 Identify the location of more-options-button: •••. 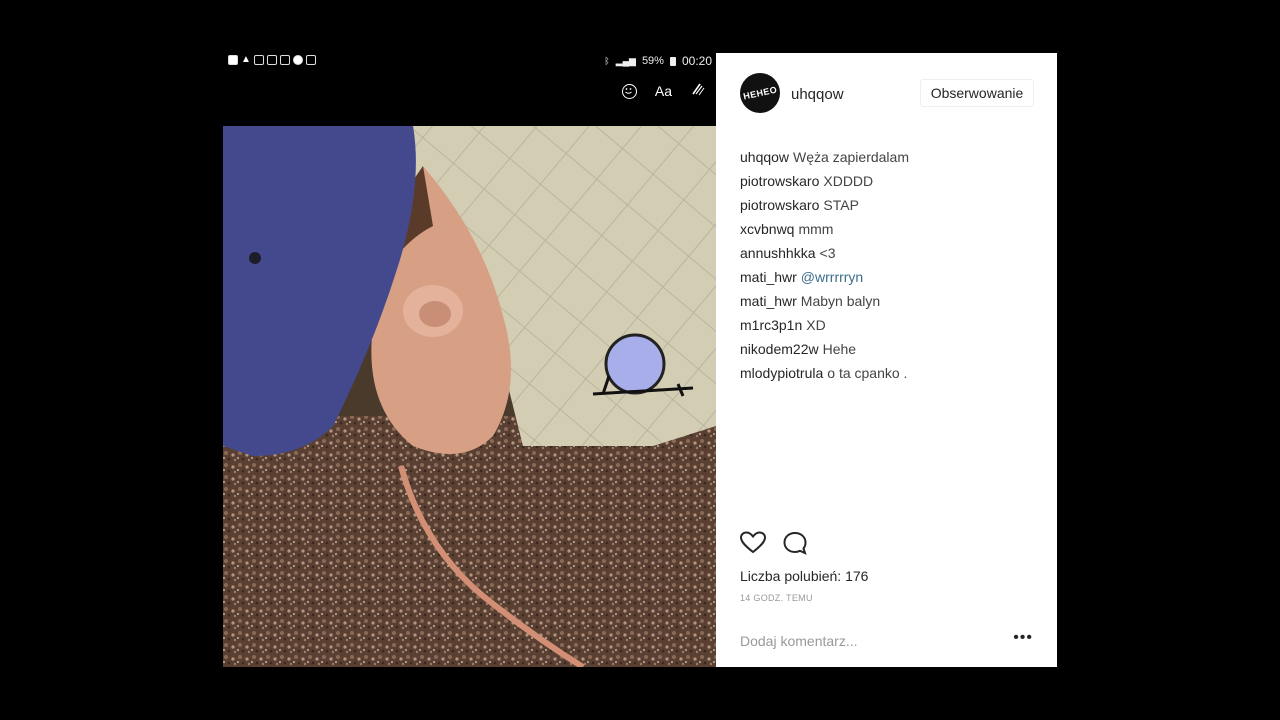
(1023, 638).